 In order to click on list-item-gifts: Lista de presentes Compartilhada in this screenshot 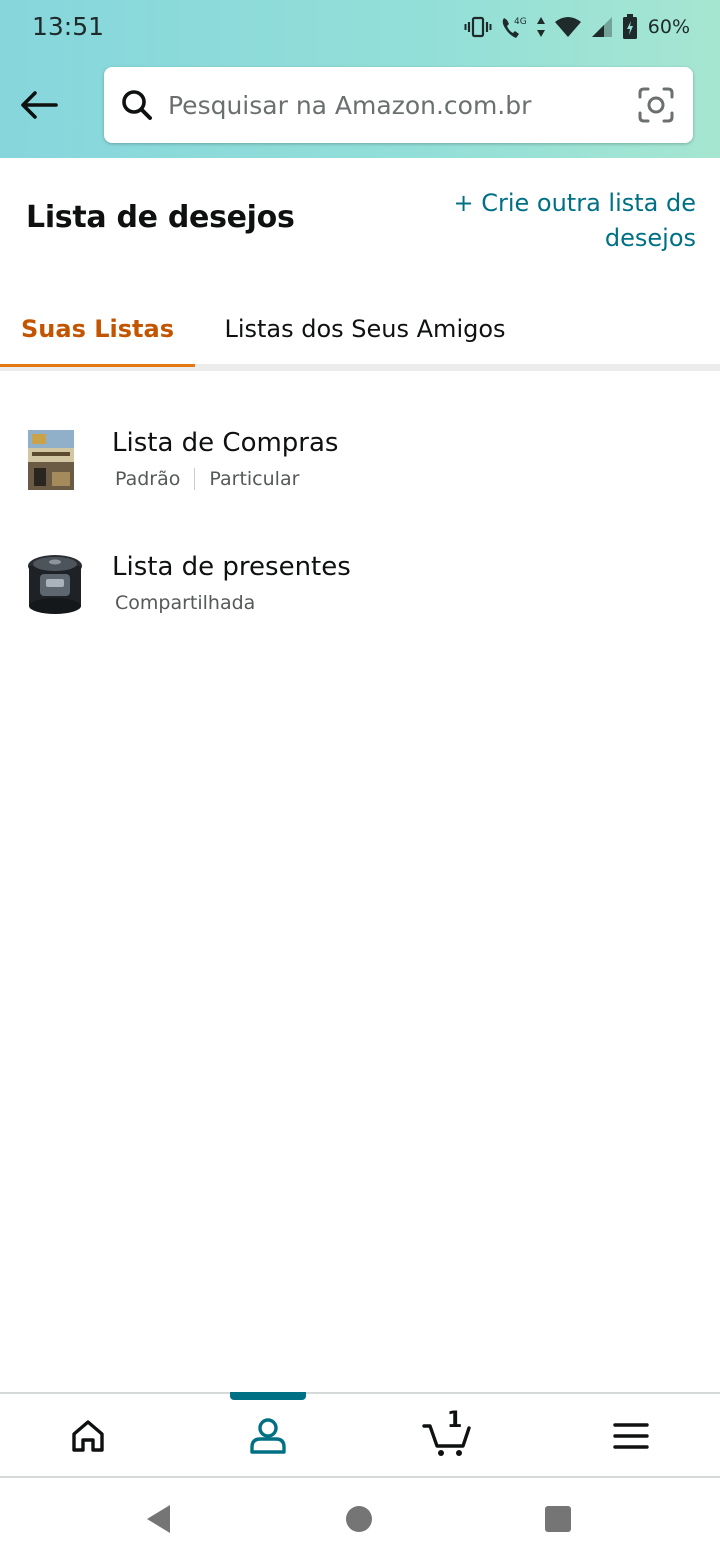, I will do `click(360, 589)`.